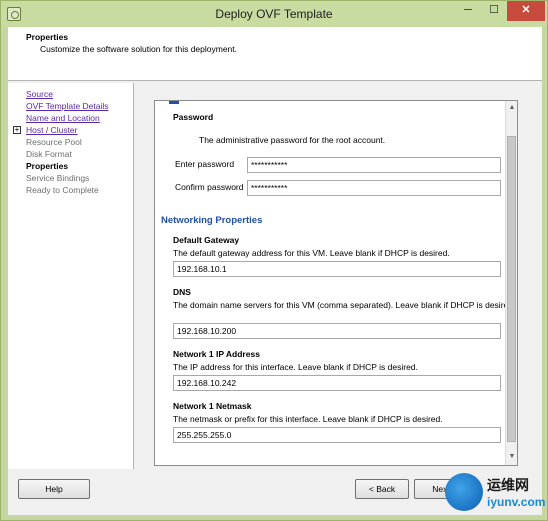 This screenshot has width=548, height=521. What do you see at coordinates (516, 502) in the screenshot?
I see `watermark-line2: iyunv.com` at bounding box center [516, 502].